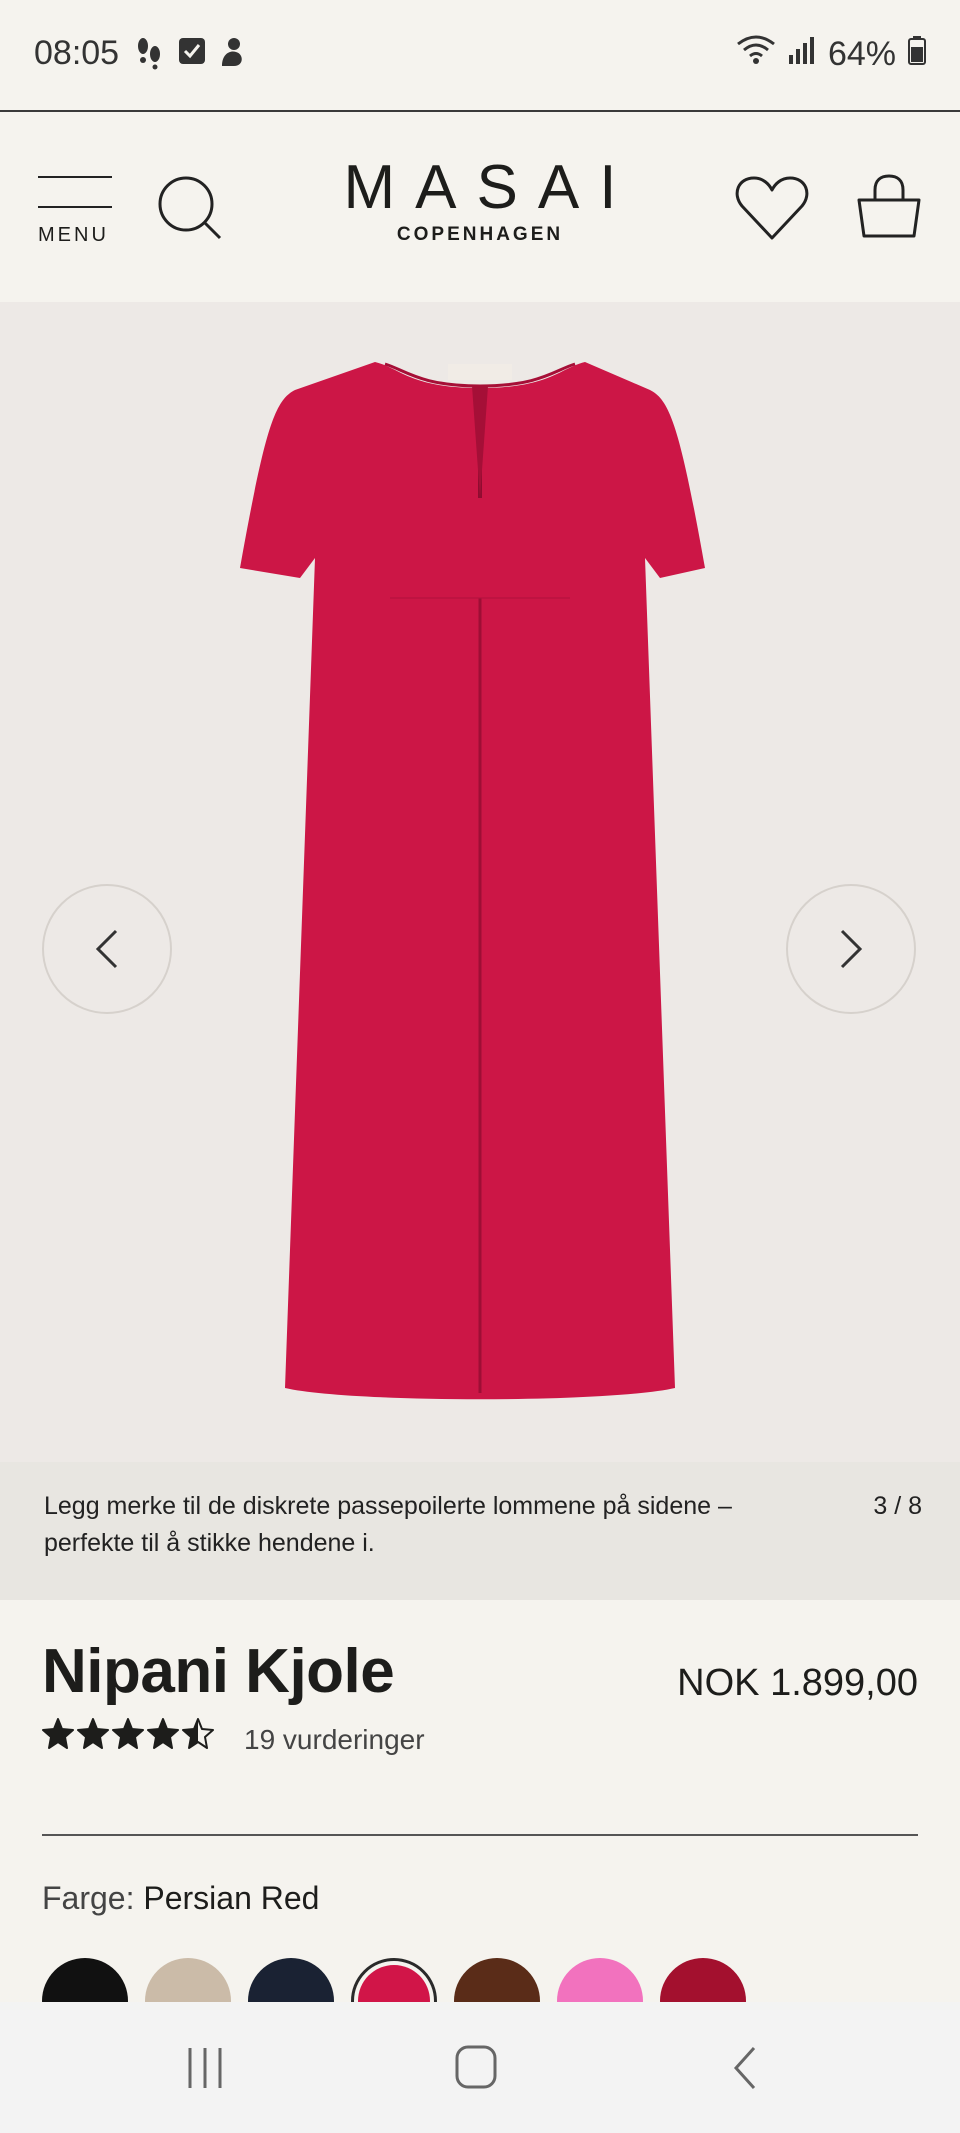  What do you see at coordinates (756, 54) in the screenshot?
I see `wifi-icon` at bounding box center [756, 54].